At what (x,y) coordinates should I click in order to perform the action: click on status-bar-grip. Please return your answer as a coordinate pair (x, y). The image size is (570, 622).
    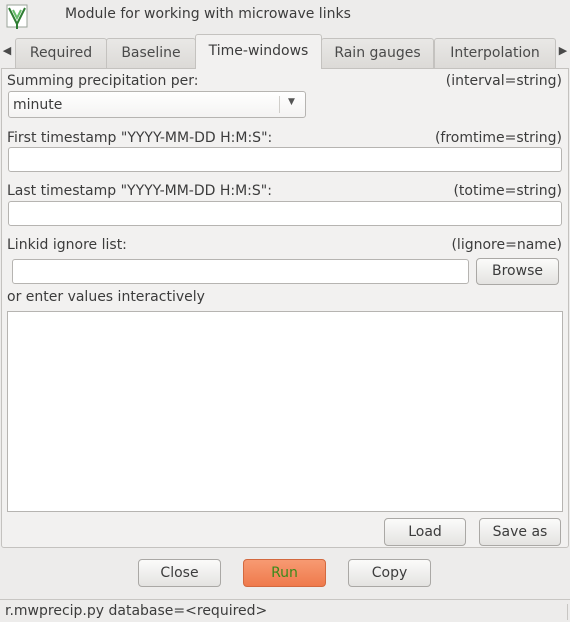
    Looking at the image, I should click on (567, 612).